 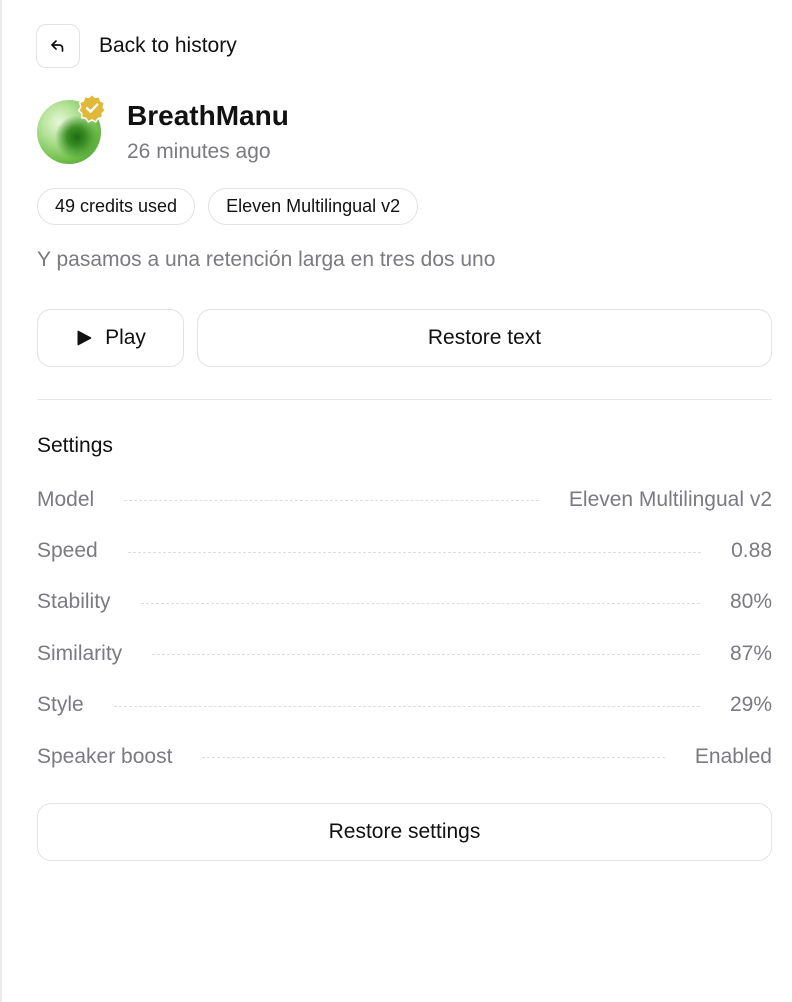 I want to click on setting-row-speaker-boost: Speaker boost Enabled, so click(x=404, y=756).